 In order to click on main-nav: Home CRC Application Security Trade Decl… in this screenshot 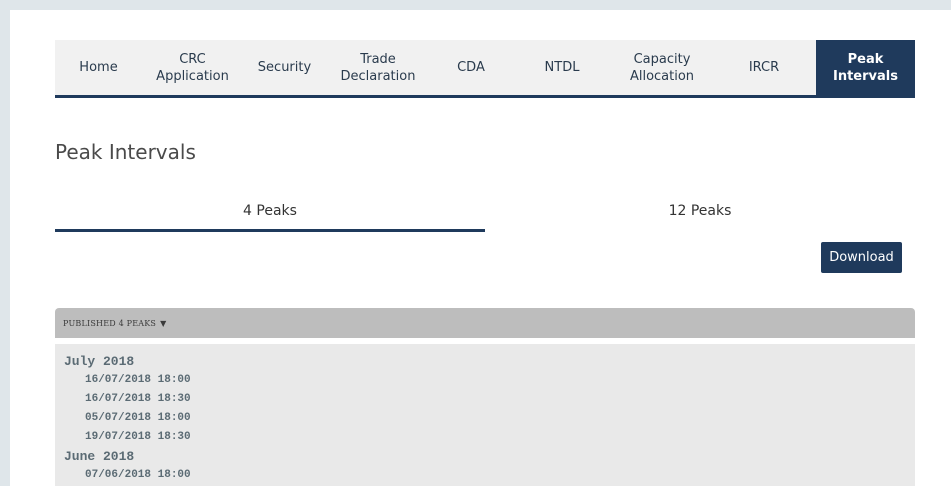, I will do `click(485, 69)`.